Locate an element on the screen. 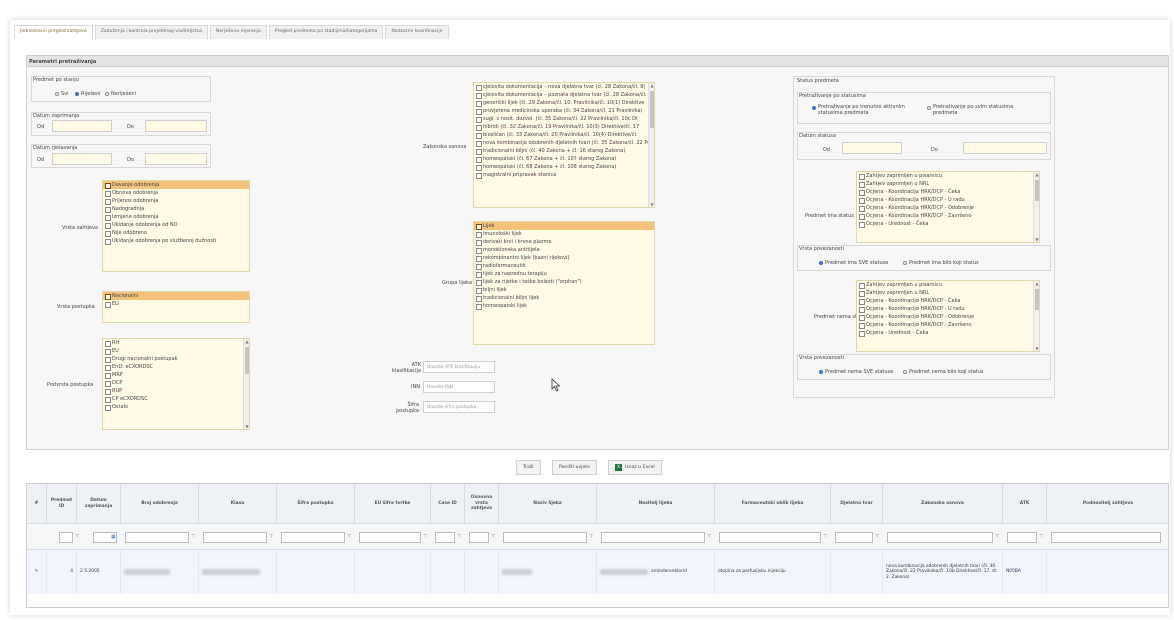  list-item: Prijenos odobrenja is located at coordinates (176, 201).